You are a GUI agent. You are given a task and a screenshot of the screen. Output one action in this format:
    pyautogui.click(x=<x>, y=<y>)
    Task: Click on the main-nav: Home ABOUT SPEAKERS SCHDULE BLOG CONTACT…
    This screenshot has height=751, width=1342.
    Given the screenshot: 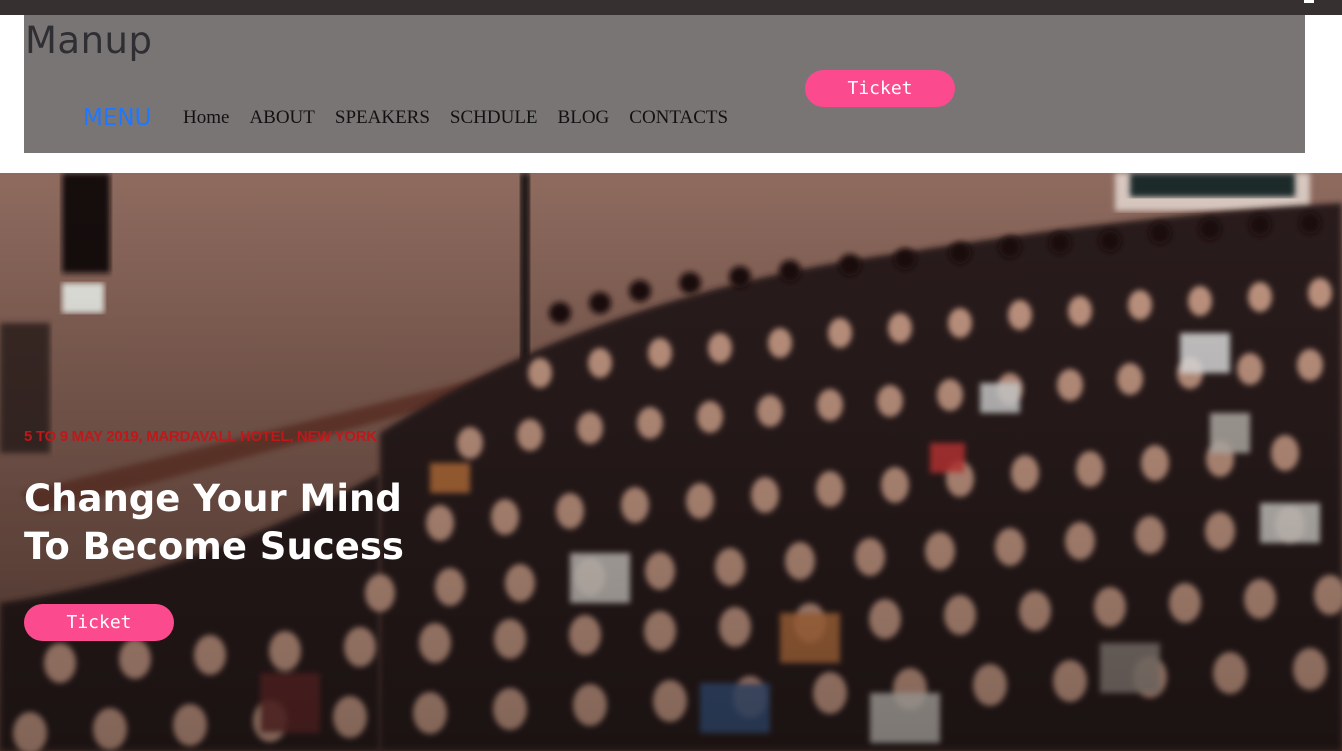 What is the action you would take?
    pyautogui.click(x=465, y=118)
    